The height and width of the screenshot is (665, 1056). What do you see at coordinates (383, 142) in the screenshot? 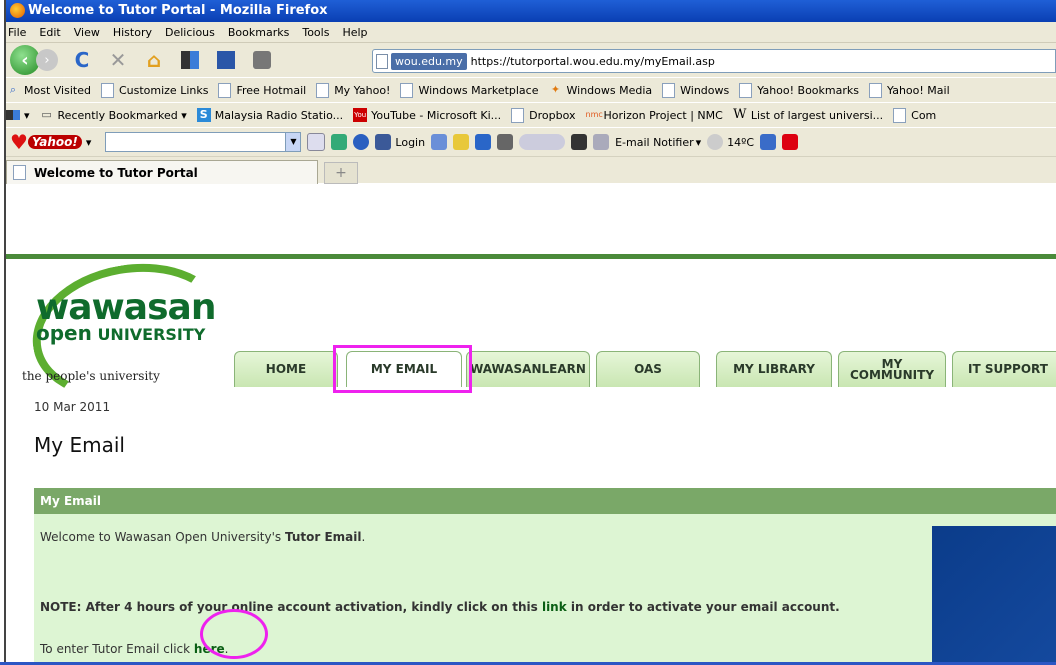
I see `facebook-icon` at bounding box center [383, 142].